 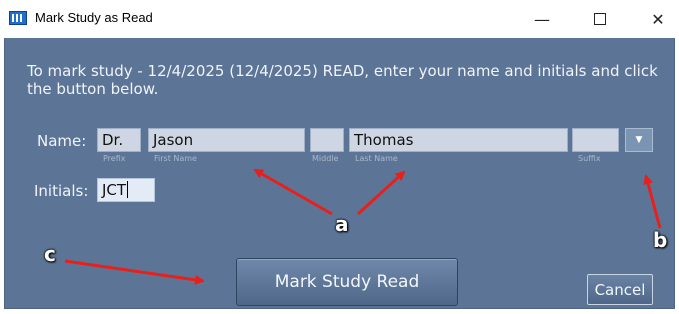 I want to click on chevron-down-icon: ▼, so click(x=639, y=140).